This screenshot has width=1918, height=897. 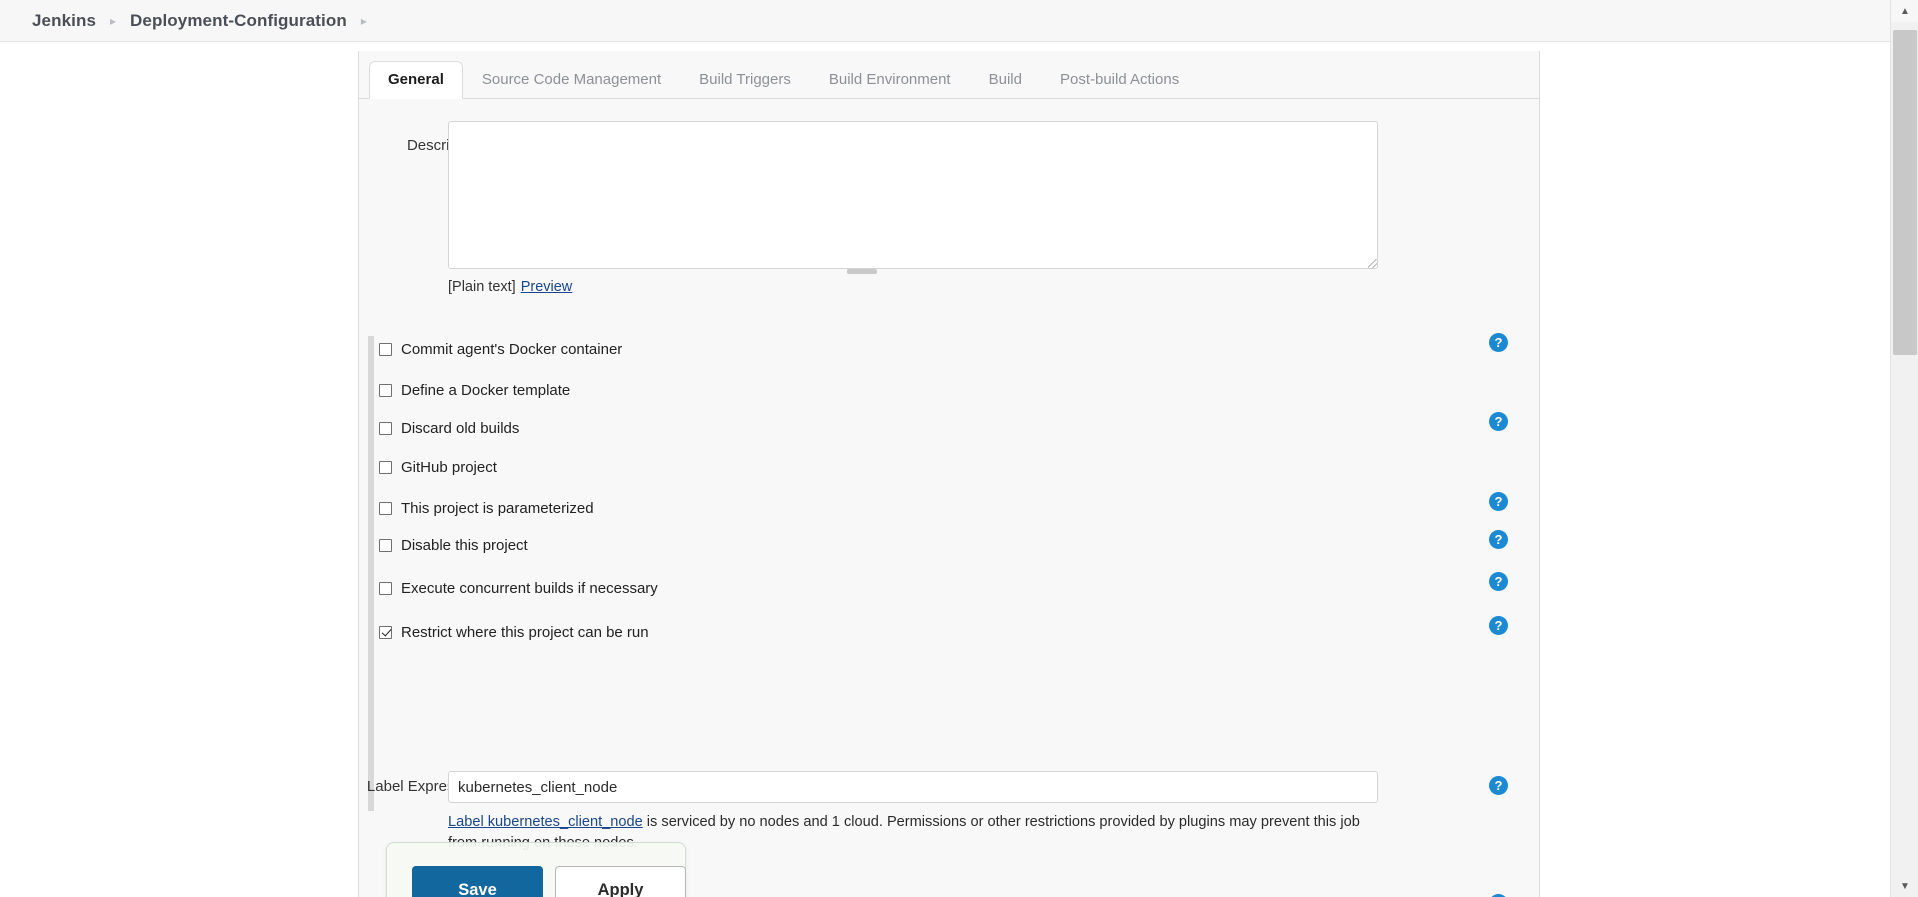 What do you see at coordinates (1905, 192) in the screenshot?
I see `scrollbar-thumb` at bounding box center [1905, 192].